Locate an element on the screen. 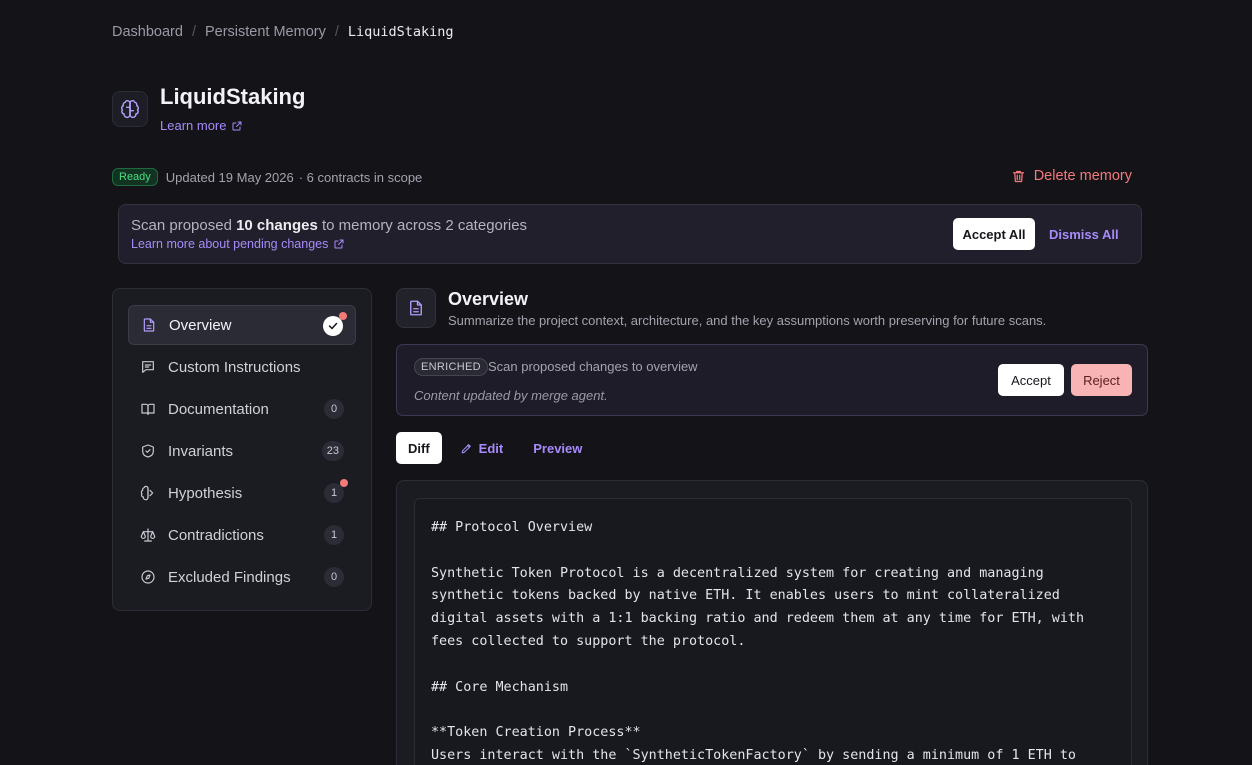 Image resolution: width=1252 pixels, height=765 pixels. breadcrumb-persistent-memory: Persistent Memory is located at coordinates (265, 32).